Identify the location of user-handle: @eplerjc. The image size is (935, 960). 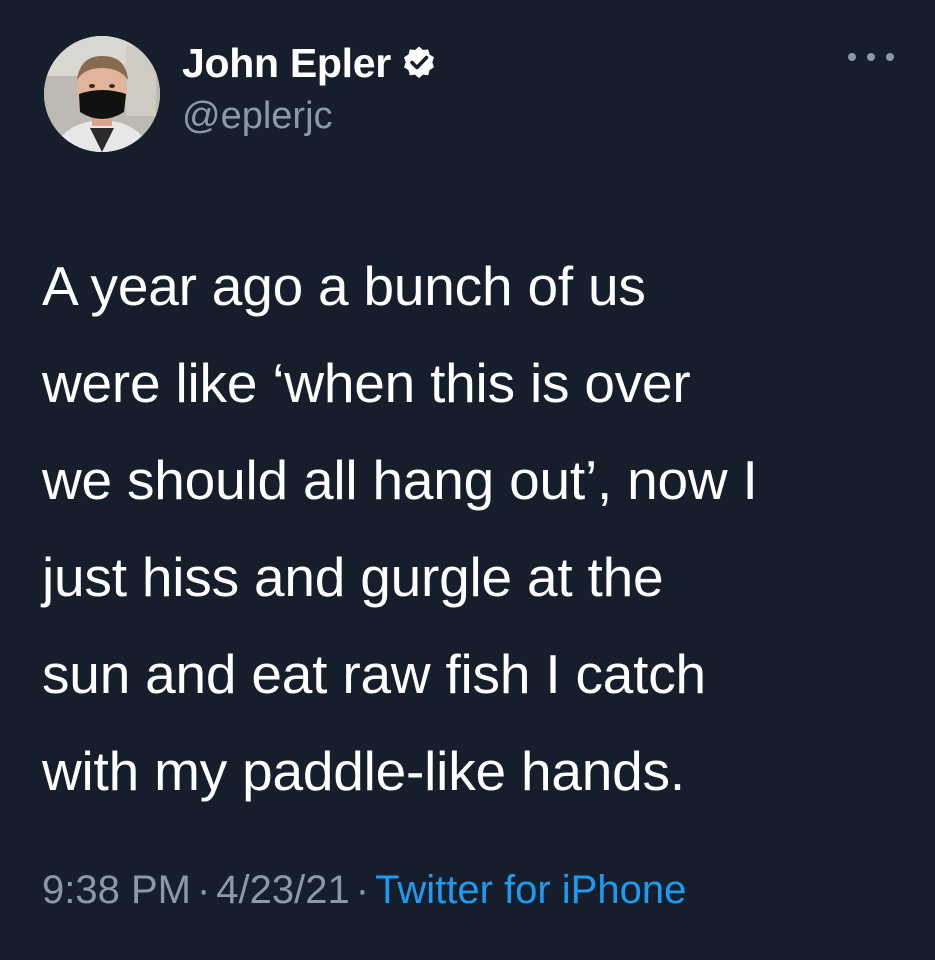
(309, 116).